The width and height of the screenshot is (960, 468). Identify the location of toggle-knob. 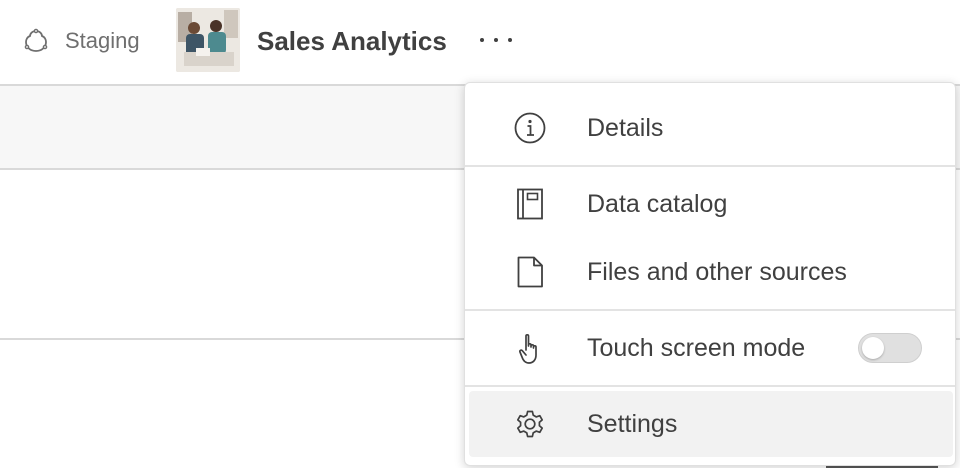
(873, 348).